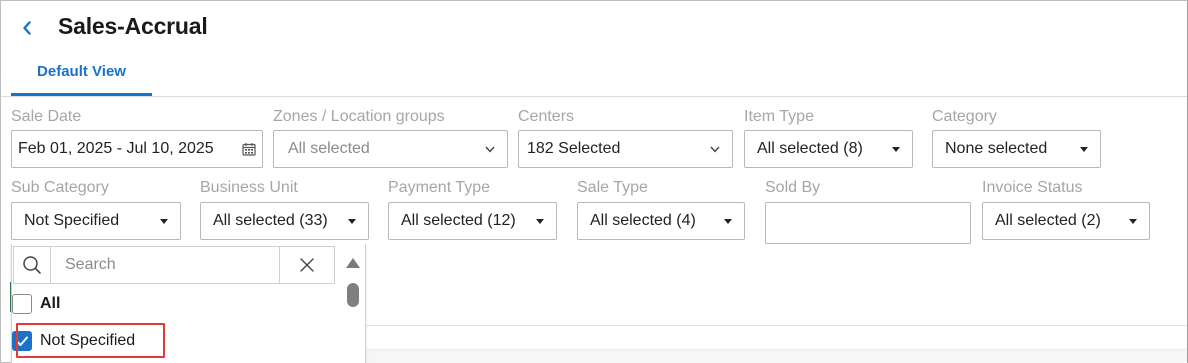 The image size is (1188, 363). I want to click on invoice-status-value: All selected (2), so click(1048, 220).